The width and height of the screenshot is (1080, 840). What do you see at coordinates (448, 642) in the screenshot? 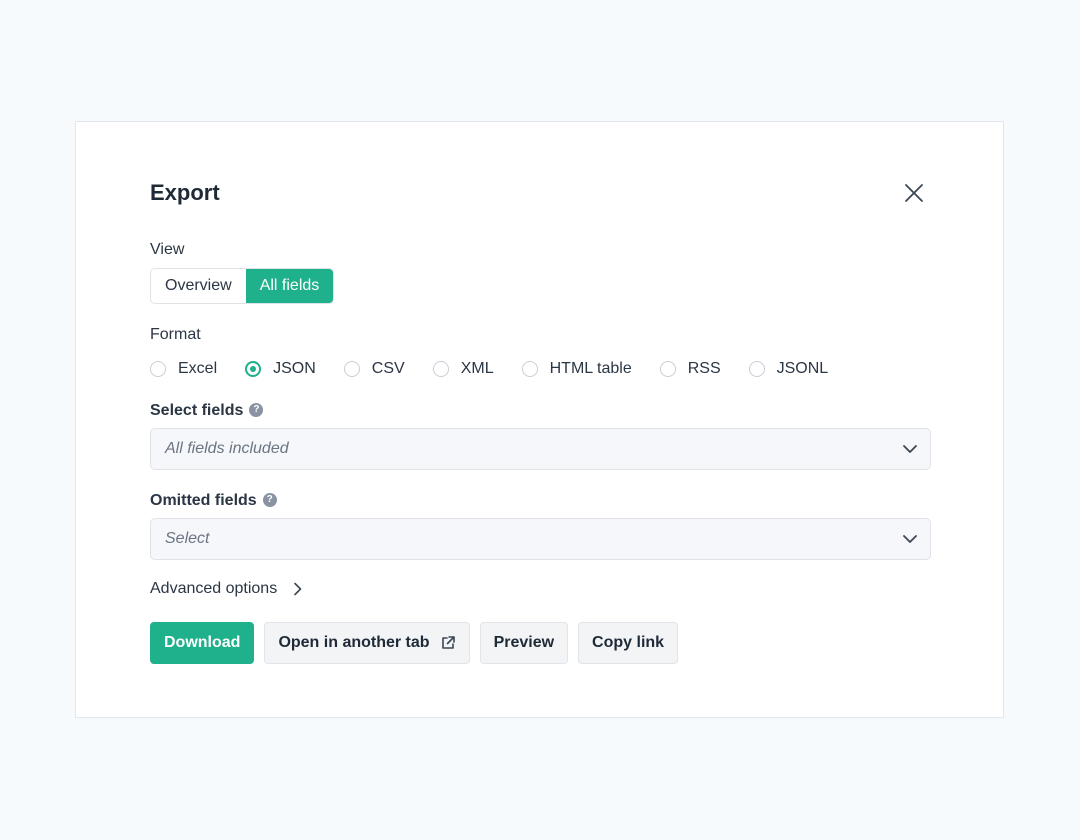
I see `external-link-icon` at bounding box center [448, 642].